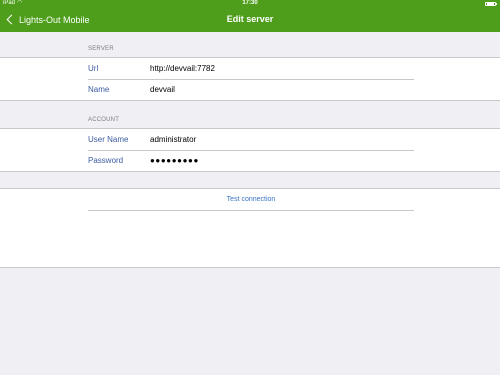 This screenshot has height=375, width=500. What do you see at coordinates (251, 160) in the screenshot?
I see `password-row: Password ●●●●●●●●●` at bounding box center [251, 160].